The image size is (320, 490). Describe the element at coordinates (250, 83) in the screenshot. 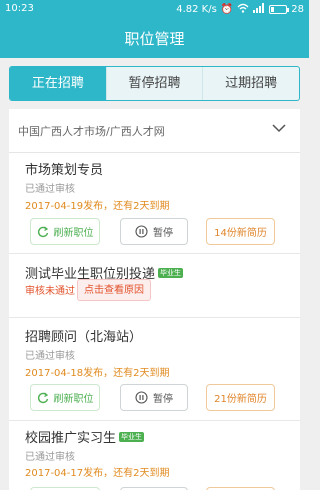

I see `tab-expired-recruiting: 过期招聘` at that location.